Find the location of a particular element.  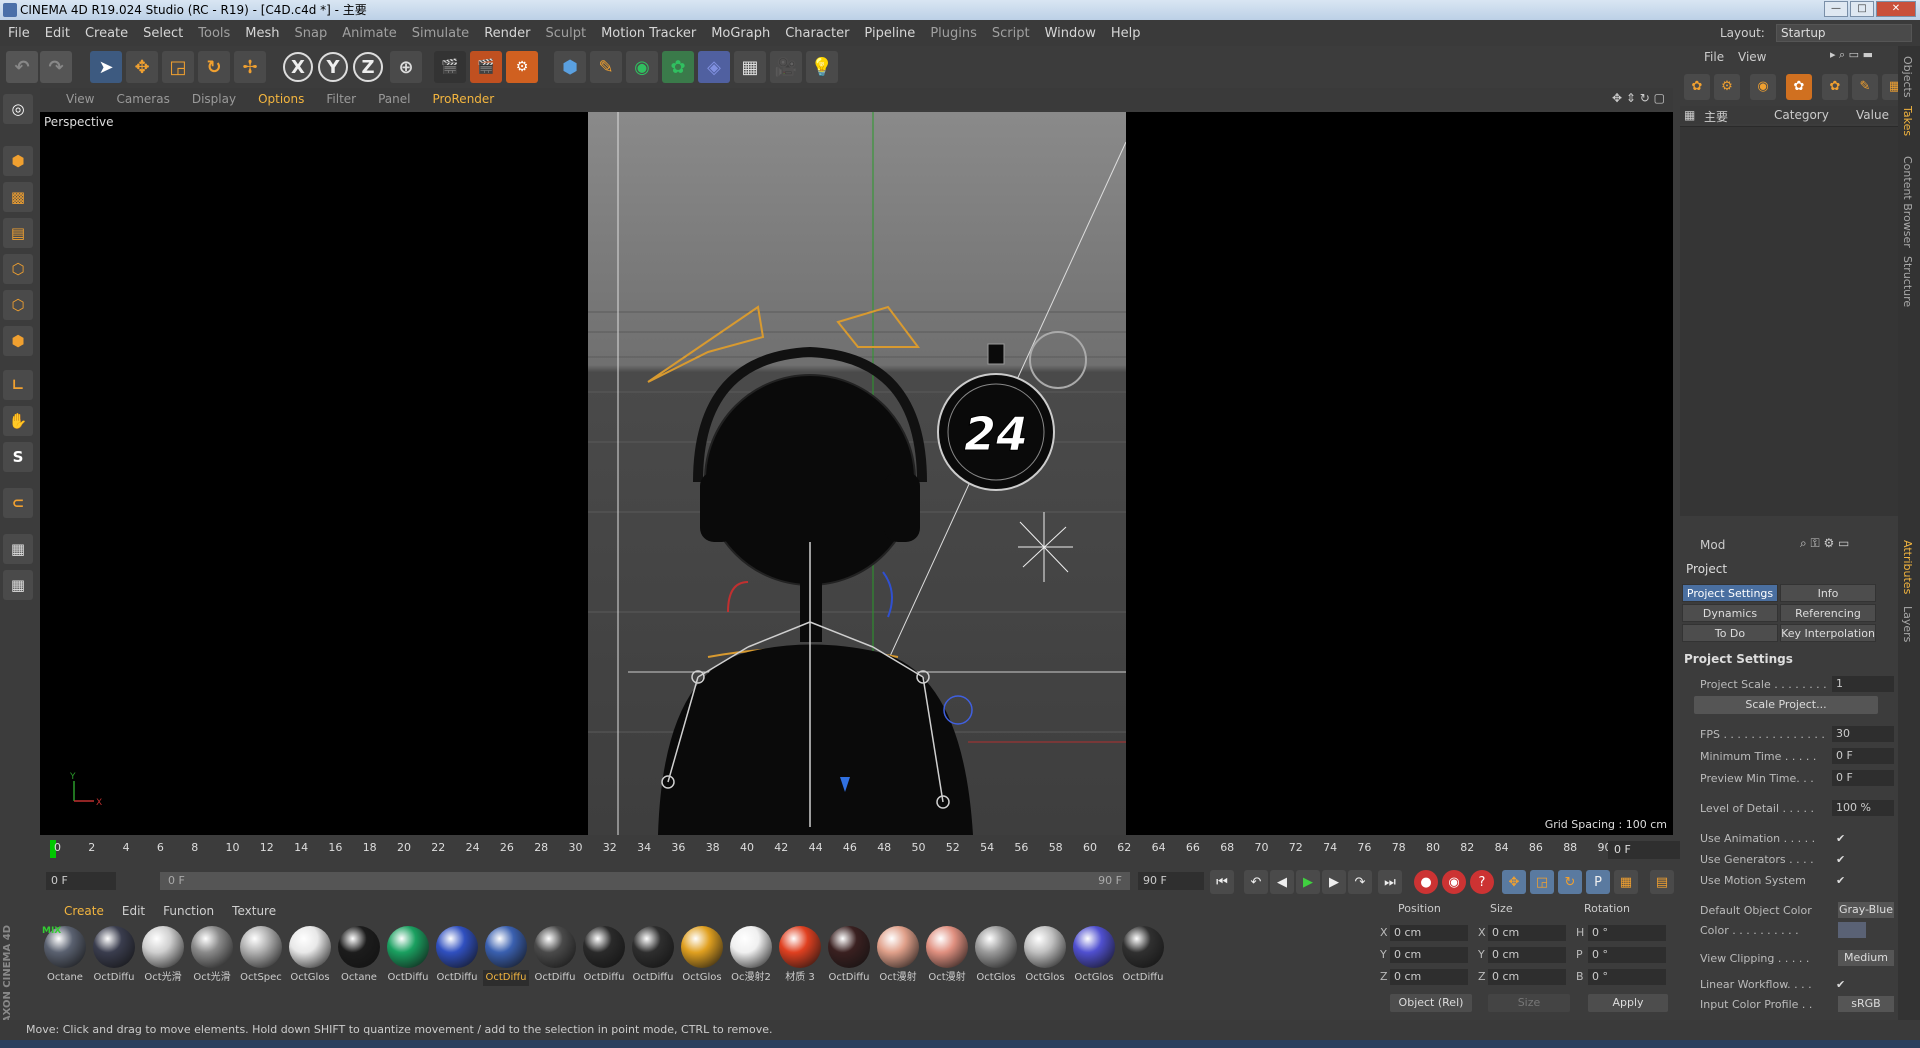

menu-select: Select is located at coordinates (163, 33).